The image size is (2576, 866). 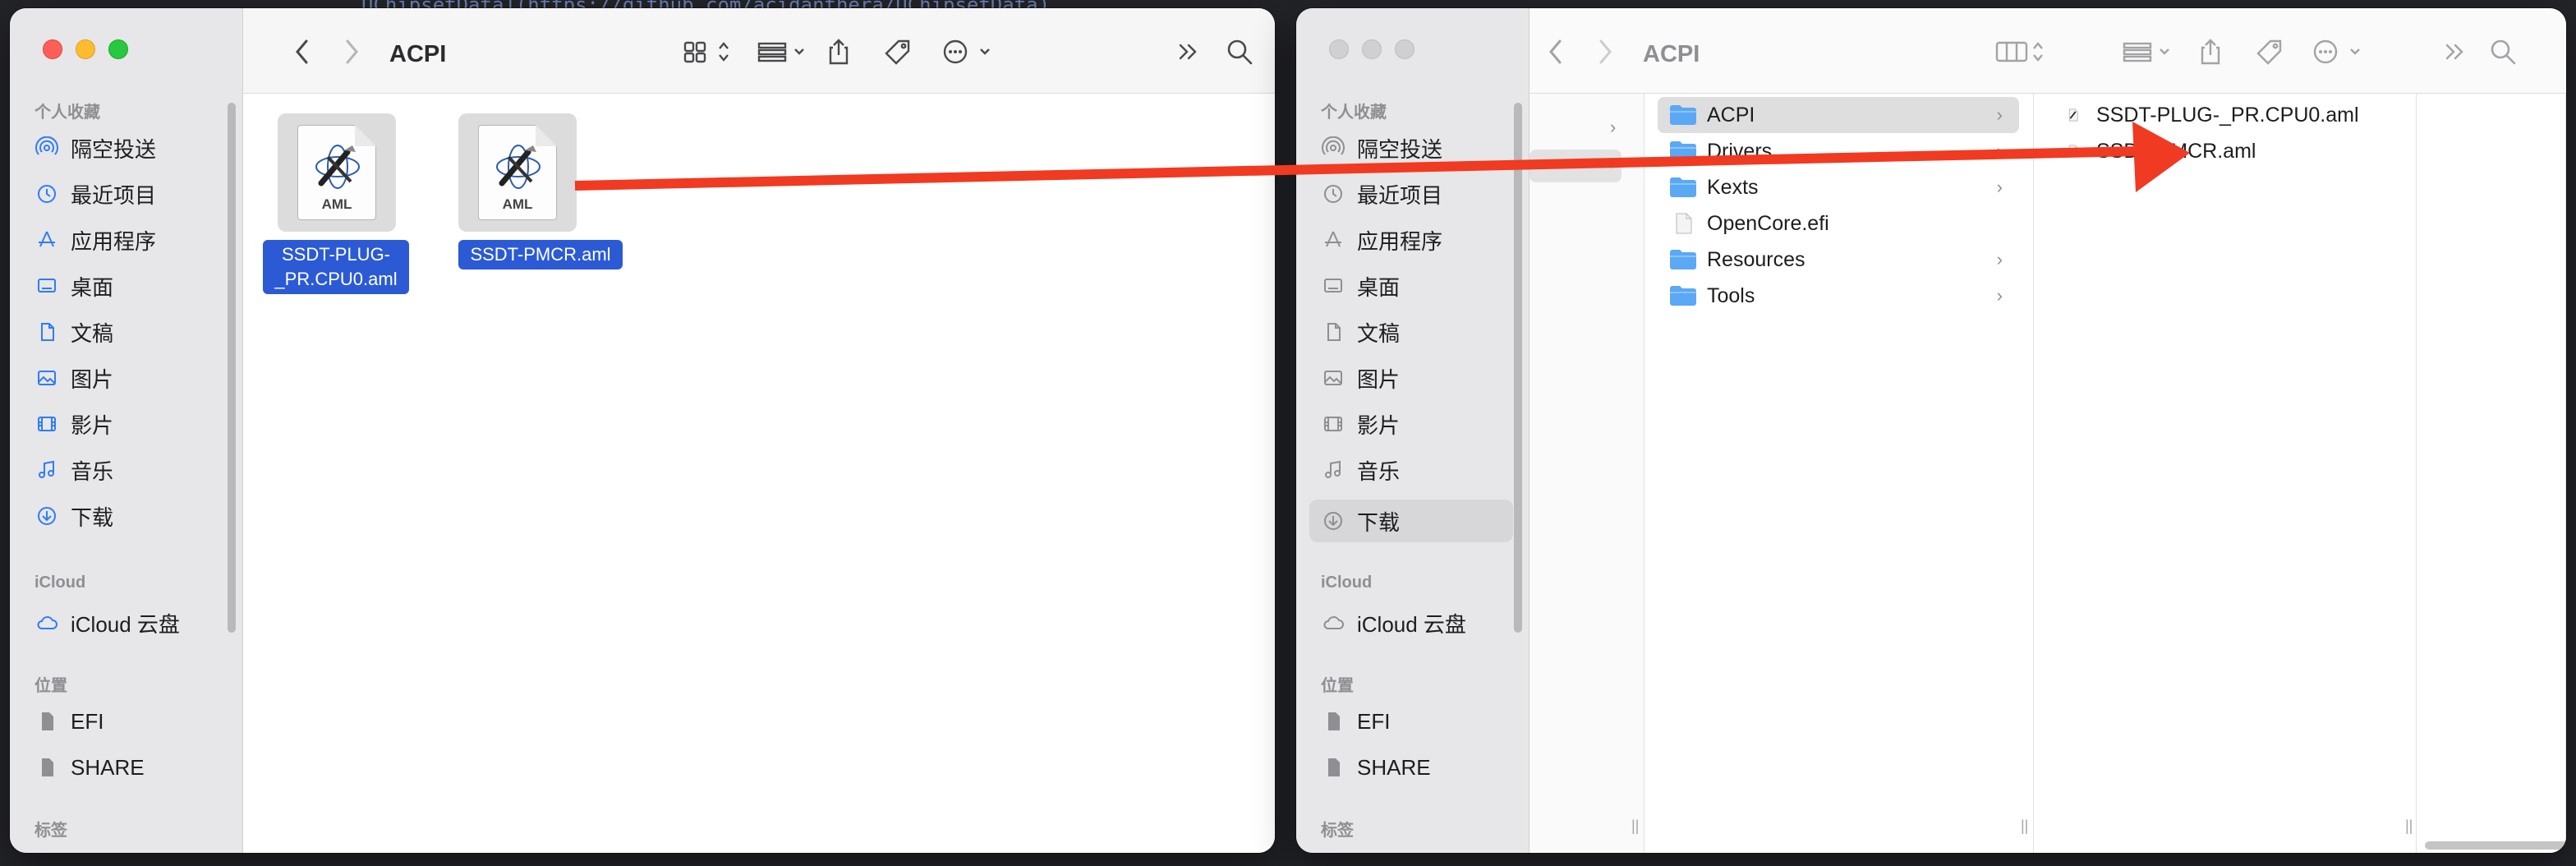 I want to click on file-icon, so click(x=1684, y=223).